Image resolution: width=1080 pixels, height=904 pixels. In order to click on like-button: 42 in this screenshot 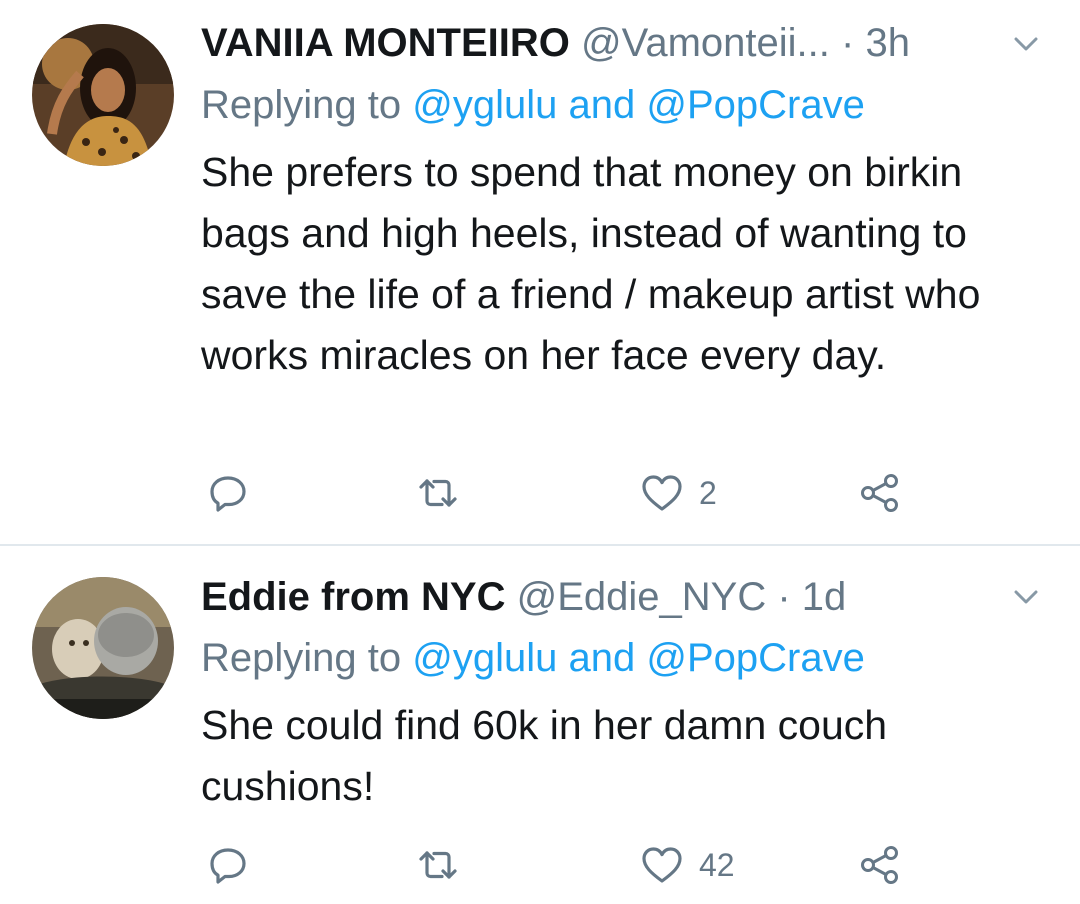, I will do `click(687, 865)`.